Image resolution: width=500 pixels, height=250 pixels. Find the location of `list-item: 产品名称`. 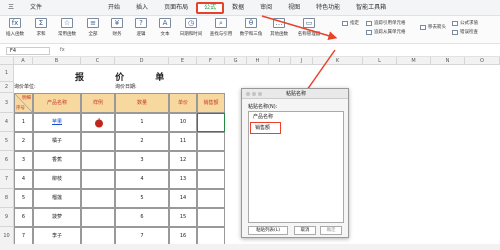

list-item: 产品名称 is located at coordinates (296, 117).